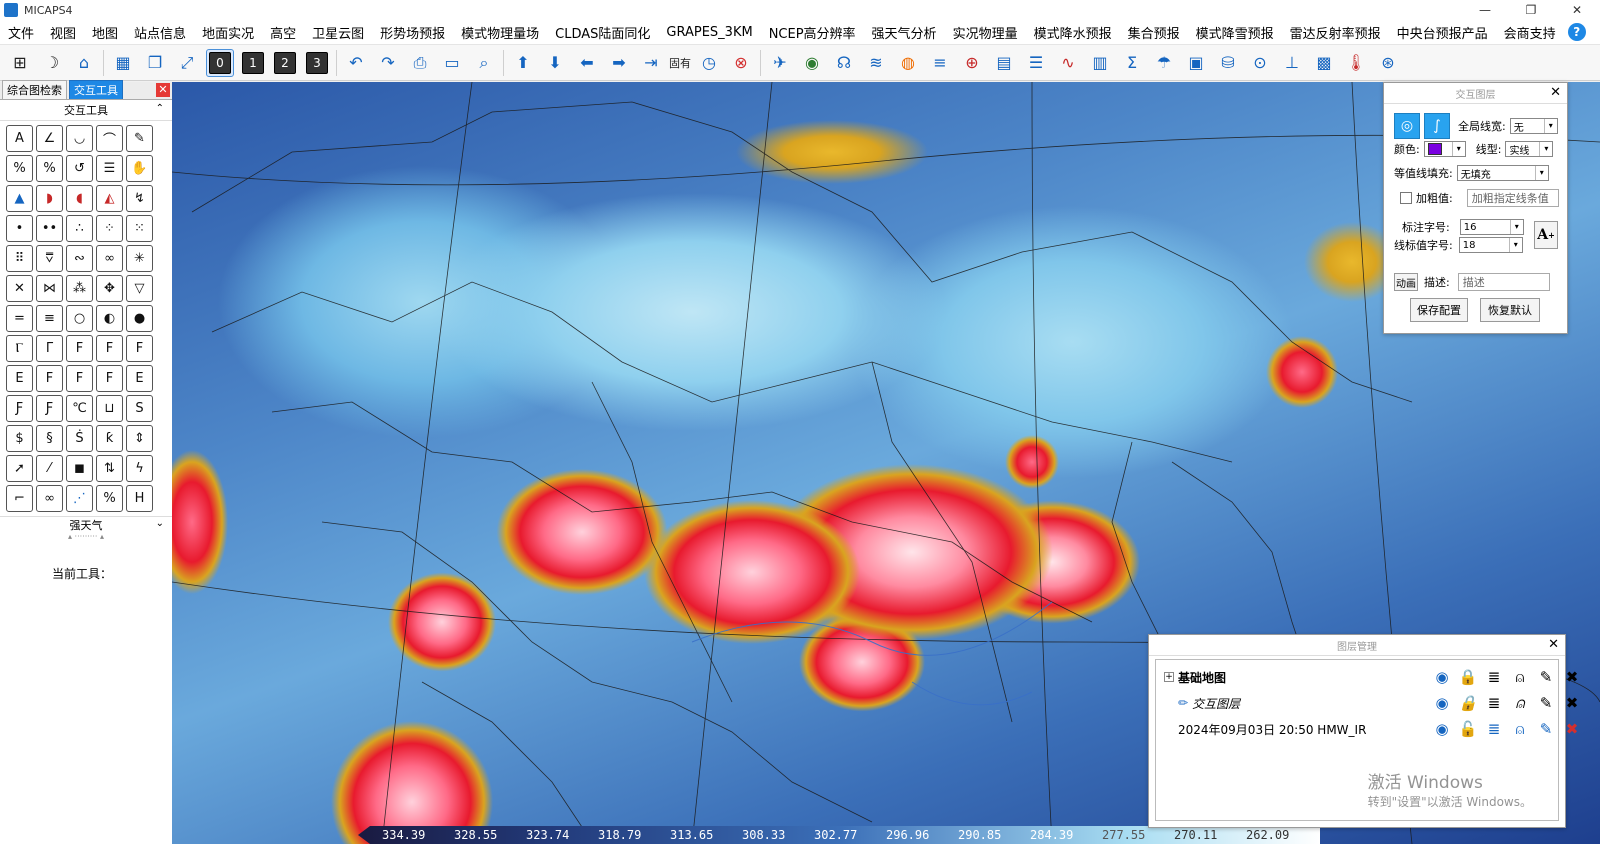 Image resolution: width=1600 pixels, height=844 pixels. Describe the element at coordinates (388, 63) in the screenshot. I see `redo-icon: ↷` at that location.